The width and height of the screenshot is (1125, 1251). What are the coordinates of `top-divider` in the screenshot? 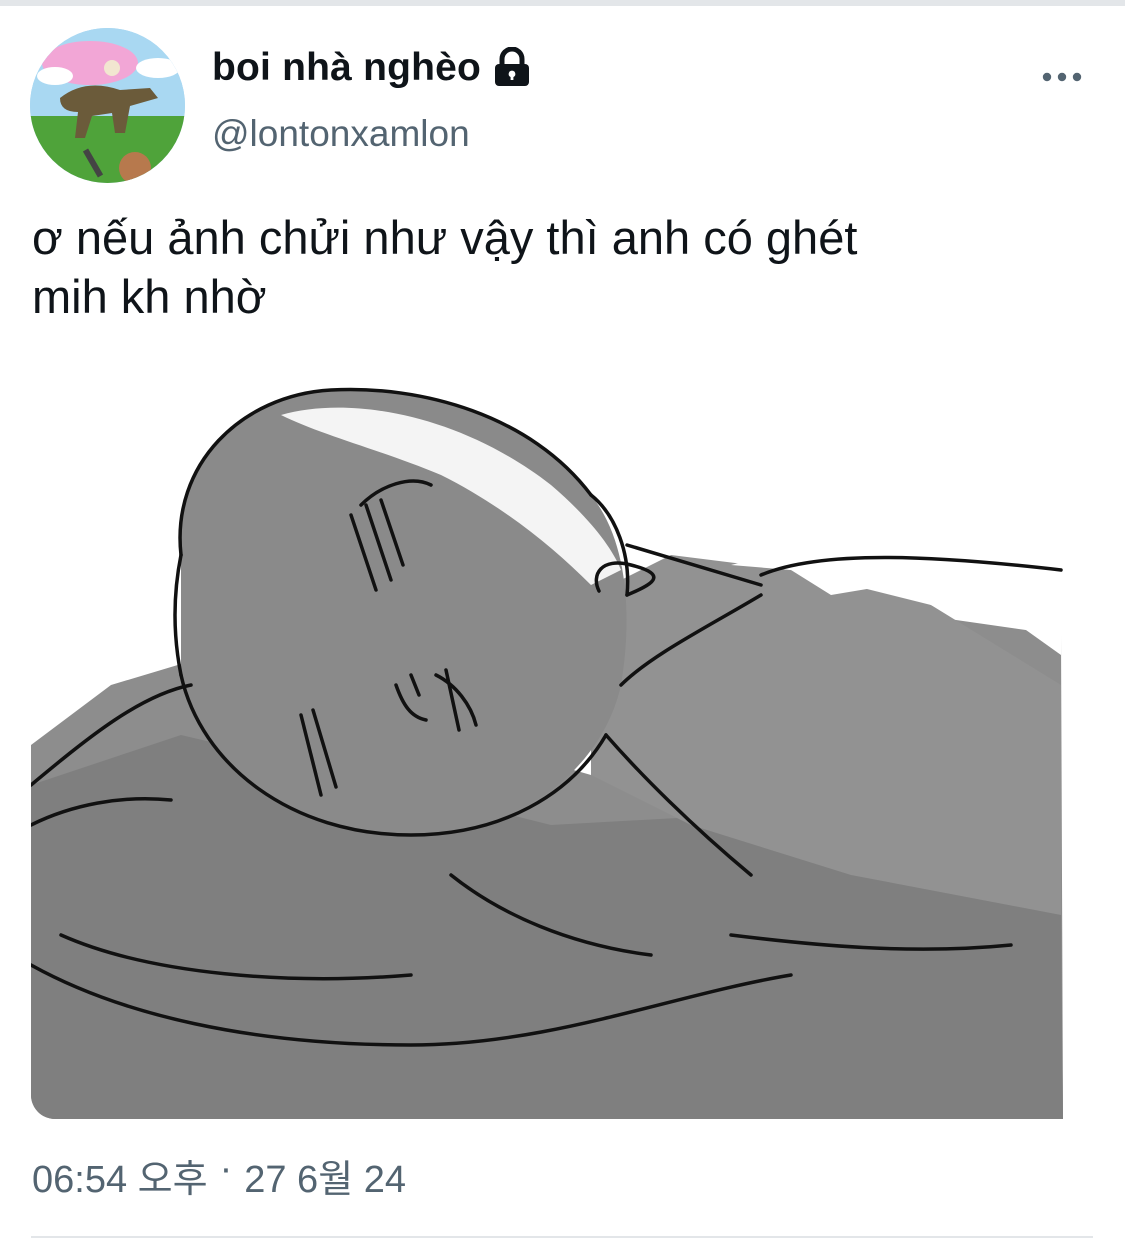 It's located at (562, 3).